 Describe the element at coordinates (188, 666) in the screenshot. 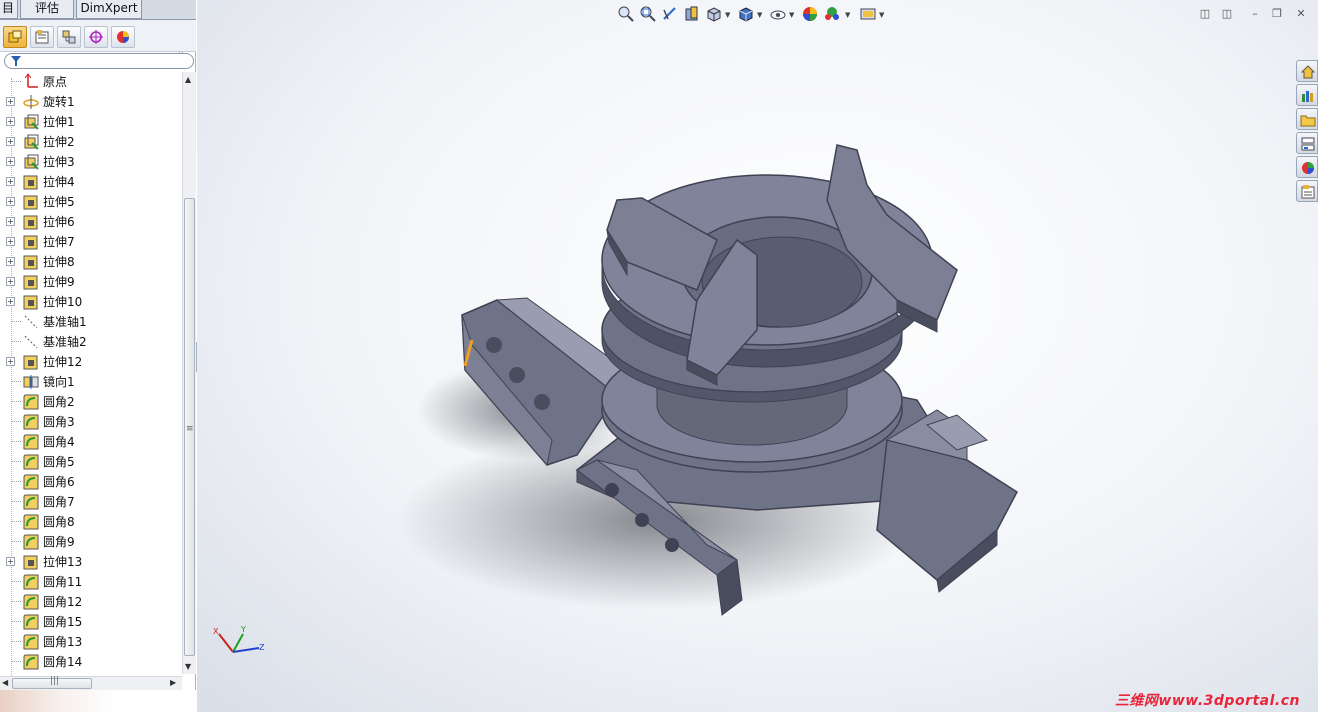

I see `scroll-down-icon: ▼` at that location.